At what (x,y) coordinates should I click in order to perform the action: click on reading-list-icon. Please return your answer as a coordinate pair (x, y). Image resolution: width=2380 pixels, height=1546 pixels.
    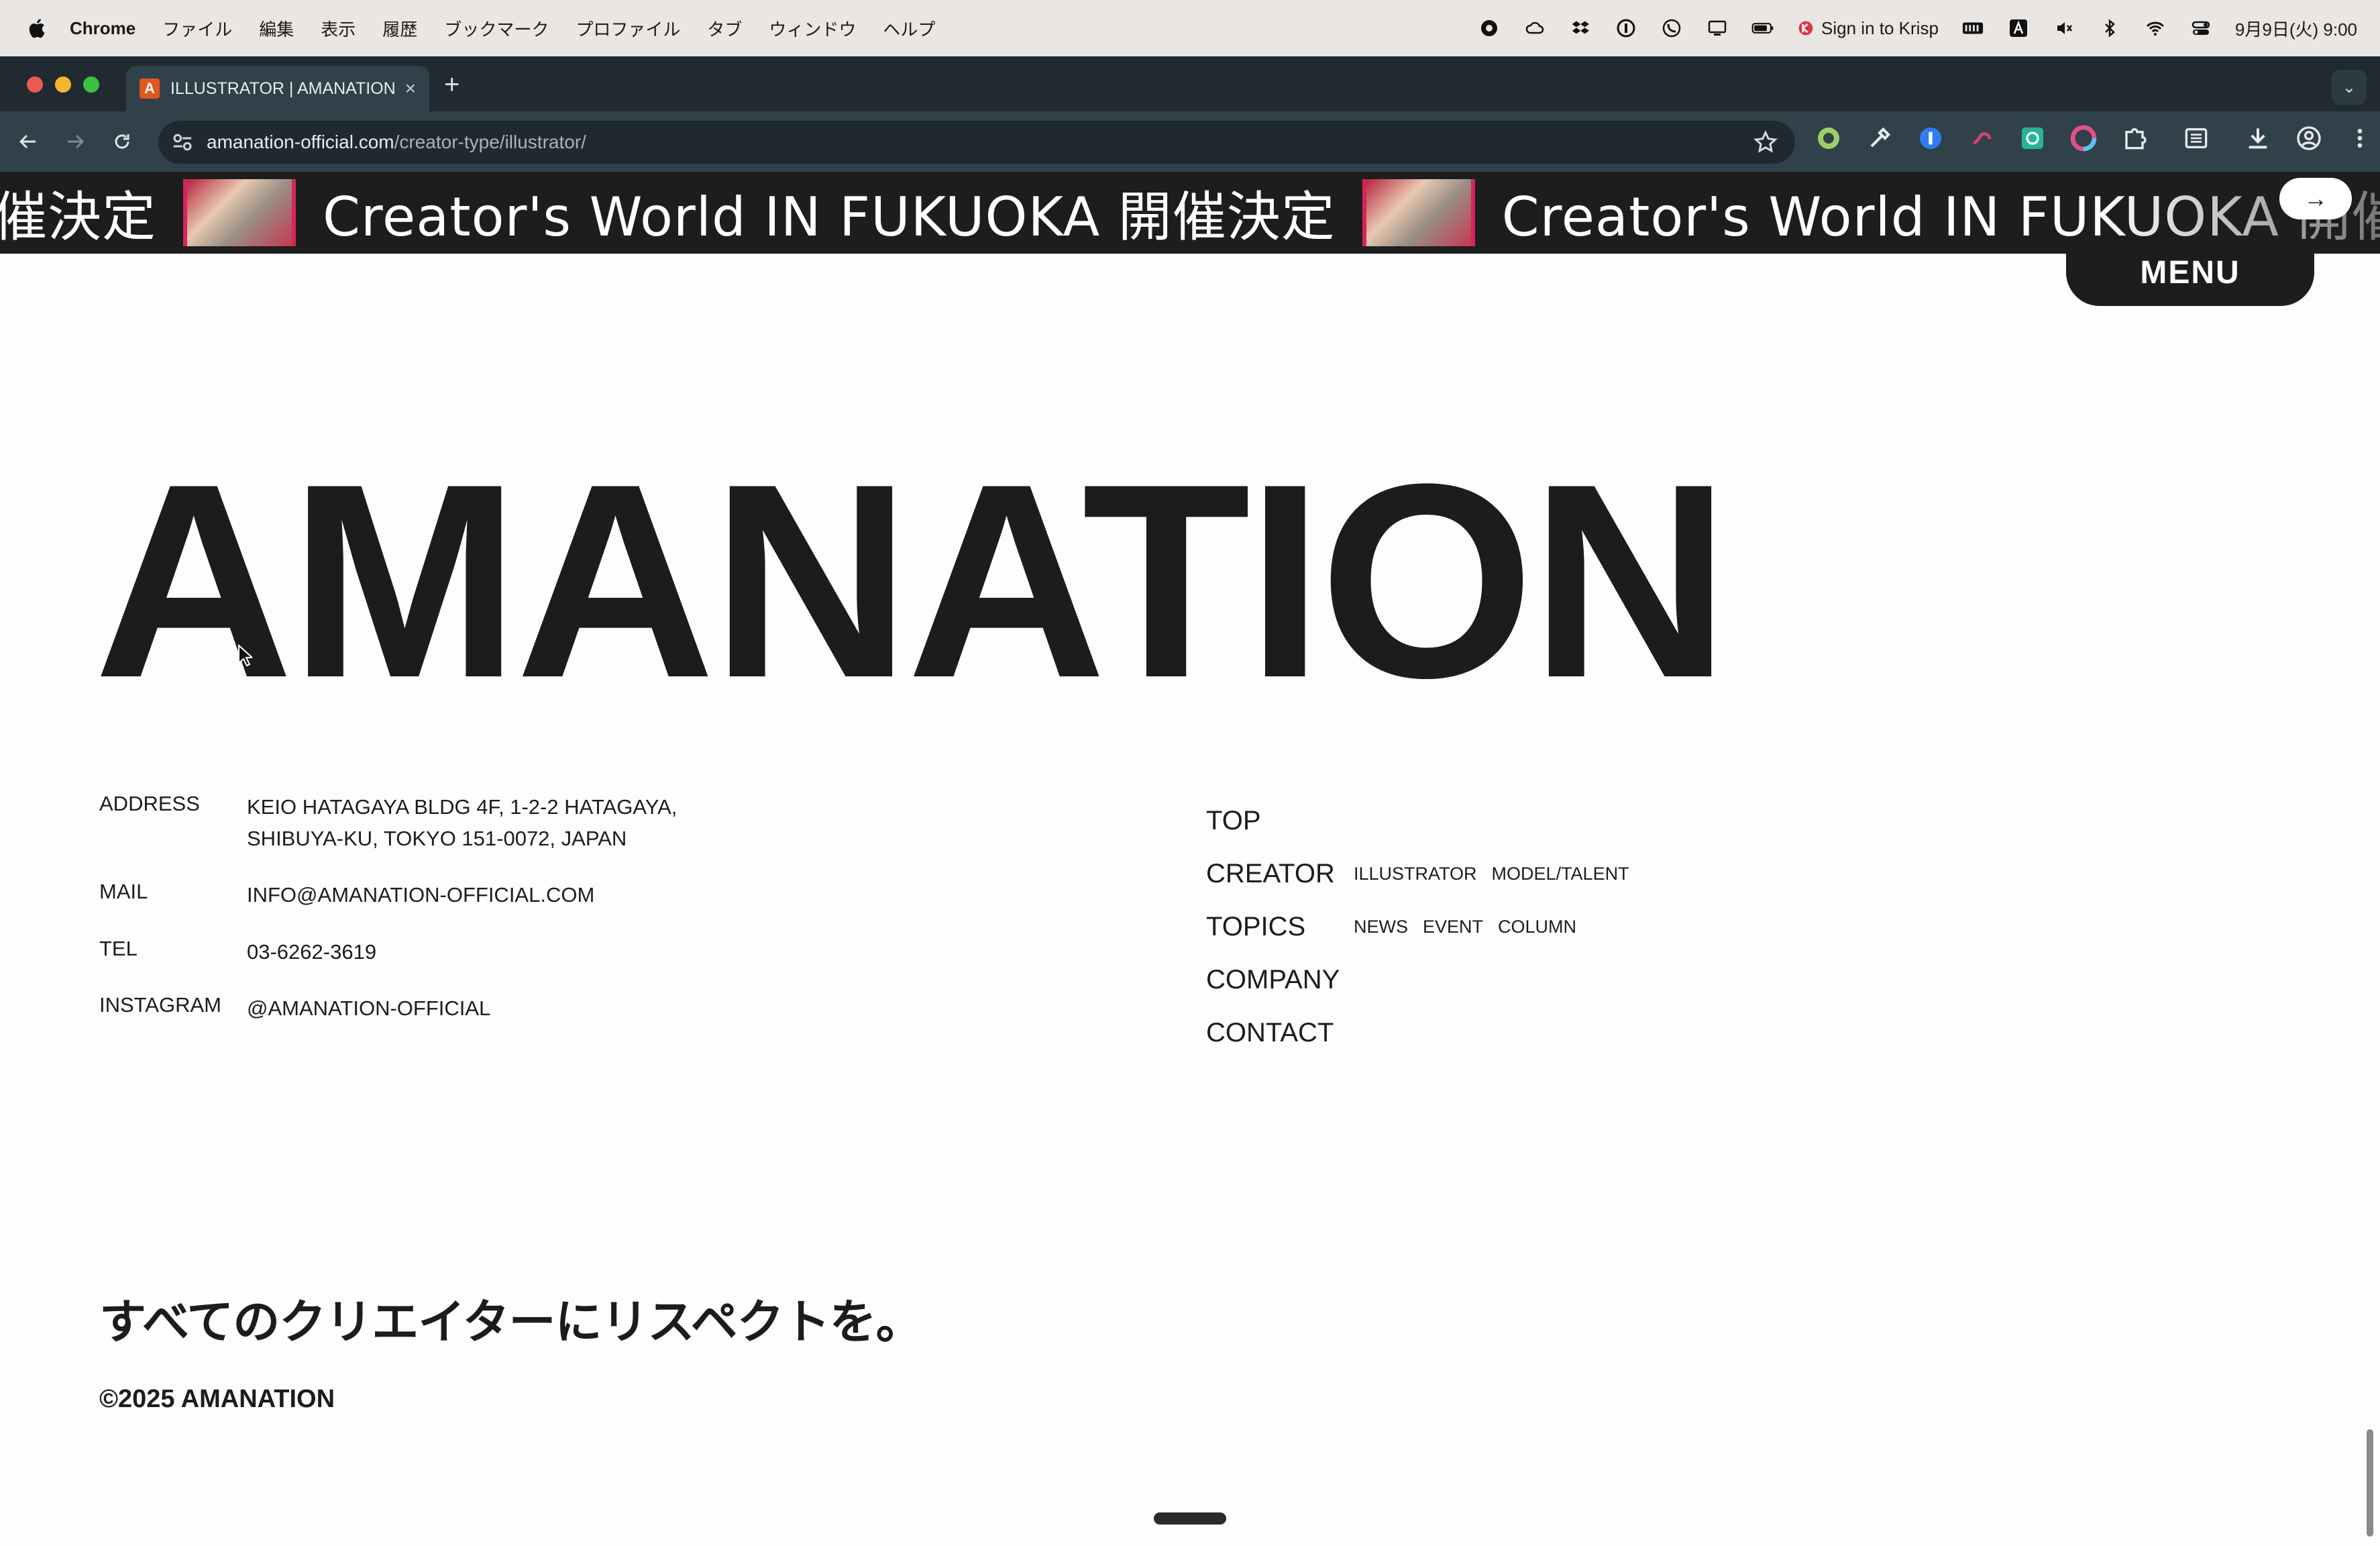
    Looking at the image, I should click on (2196, 138).